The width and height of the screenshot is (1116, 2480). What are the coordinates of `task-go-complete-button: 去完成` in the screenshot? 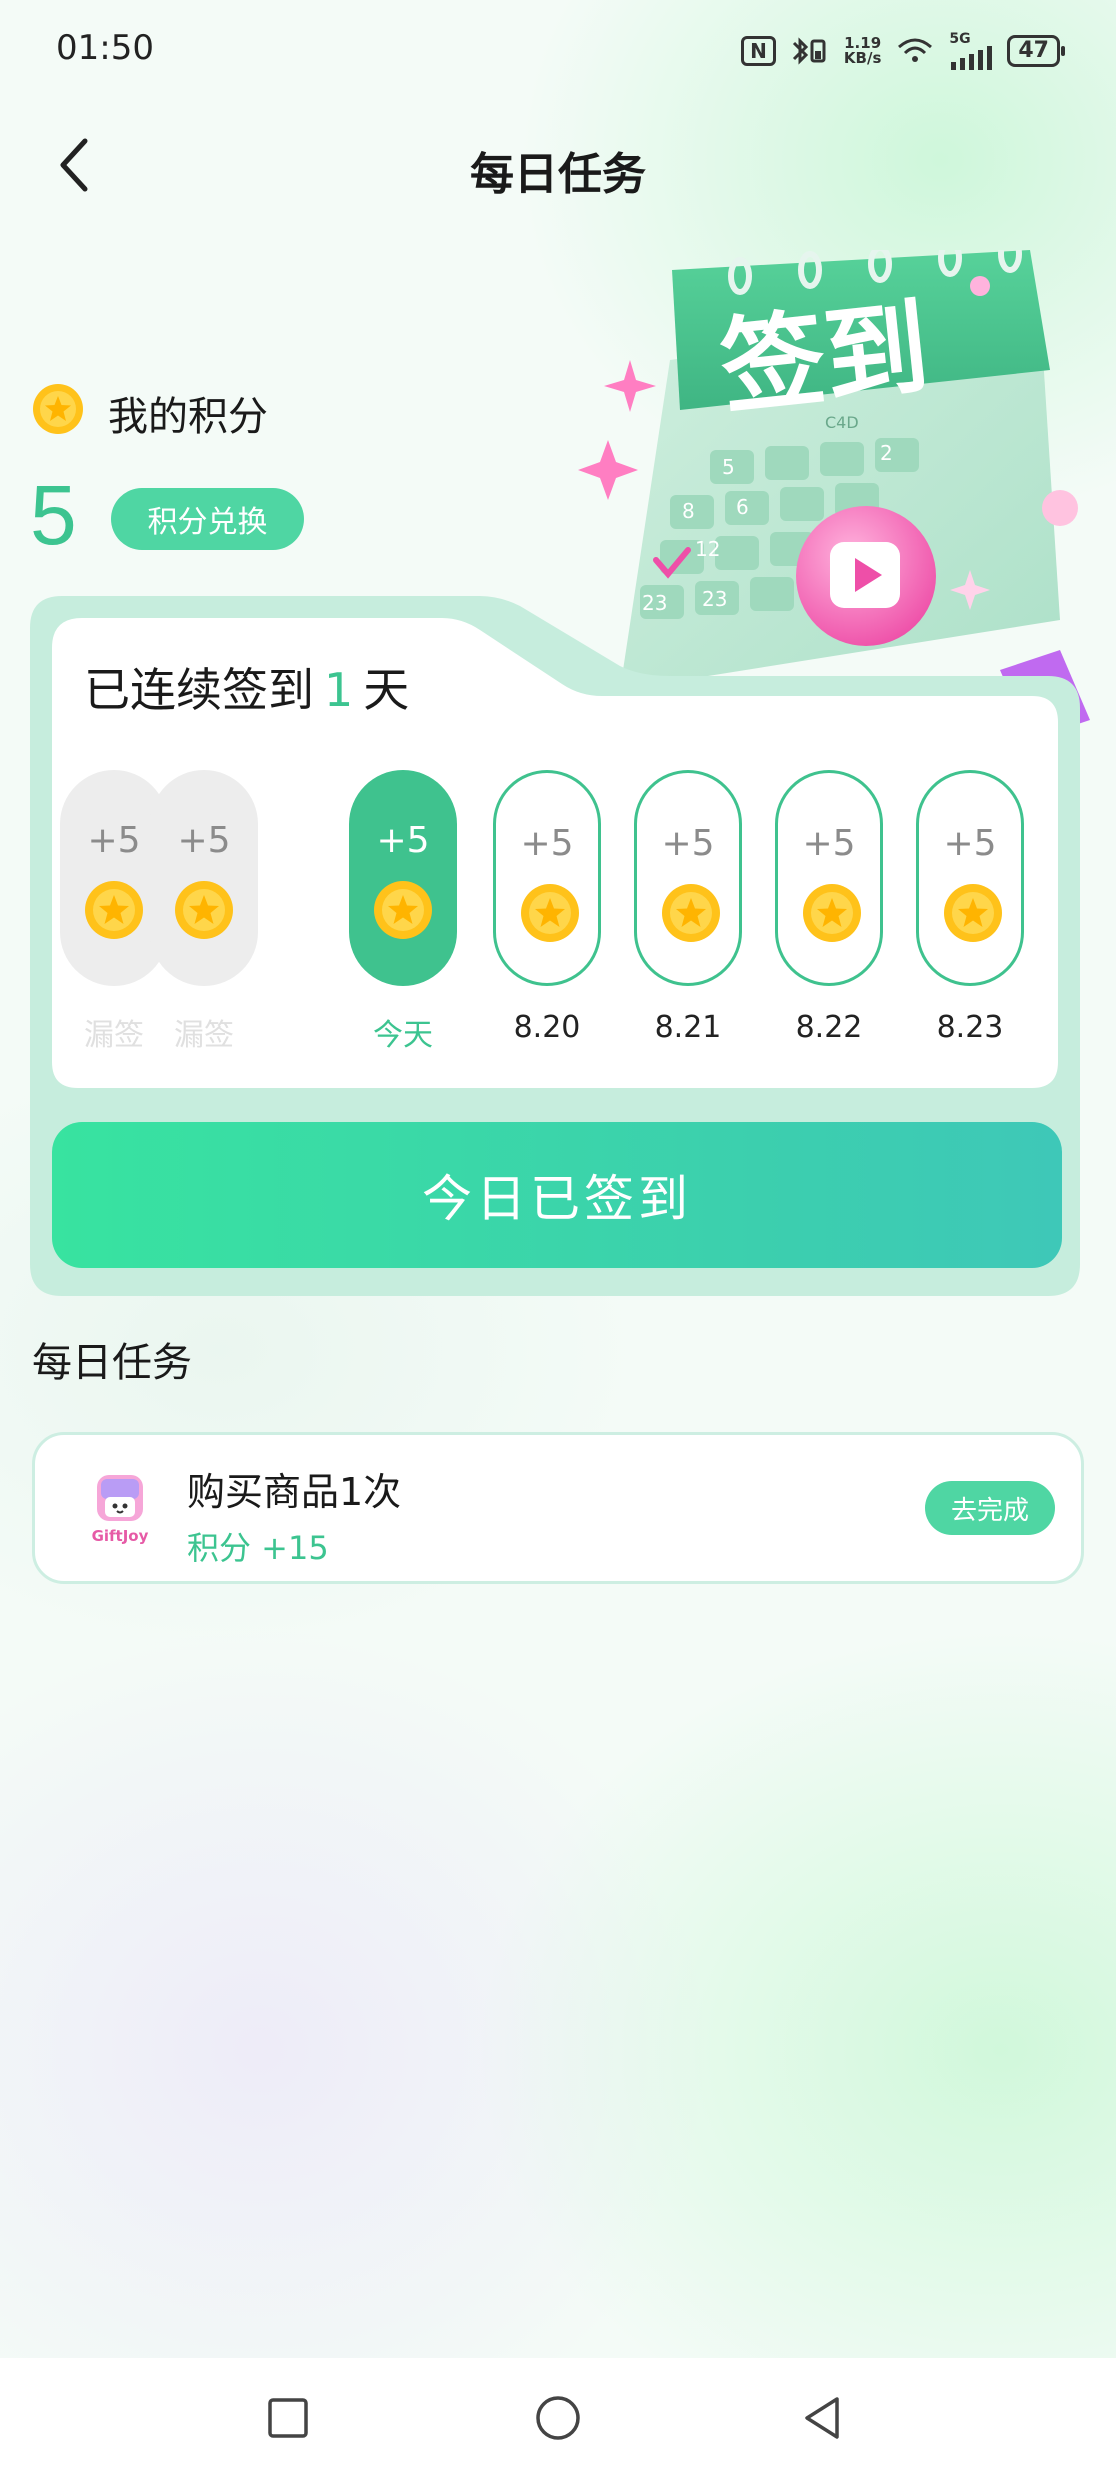 It's located at (990, 1508).